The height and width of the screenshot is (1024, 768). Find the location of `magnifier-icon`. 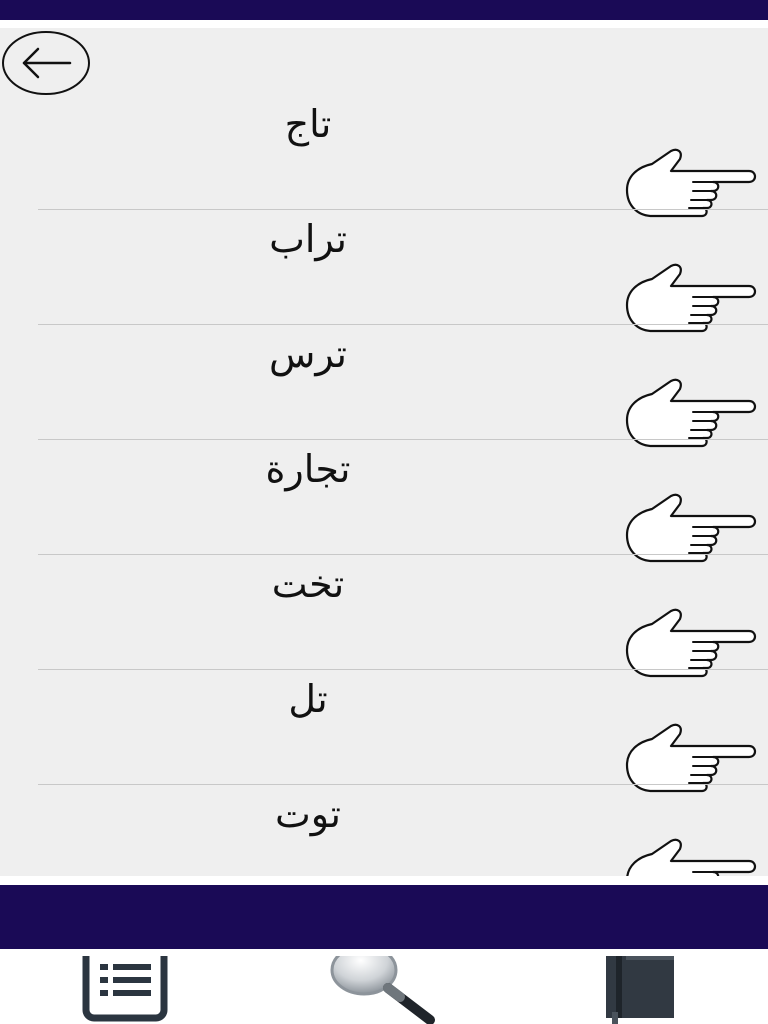

magnifier-icon is located at coordinates (382, 990).